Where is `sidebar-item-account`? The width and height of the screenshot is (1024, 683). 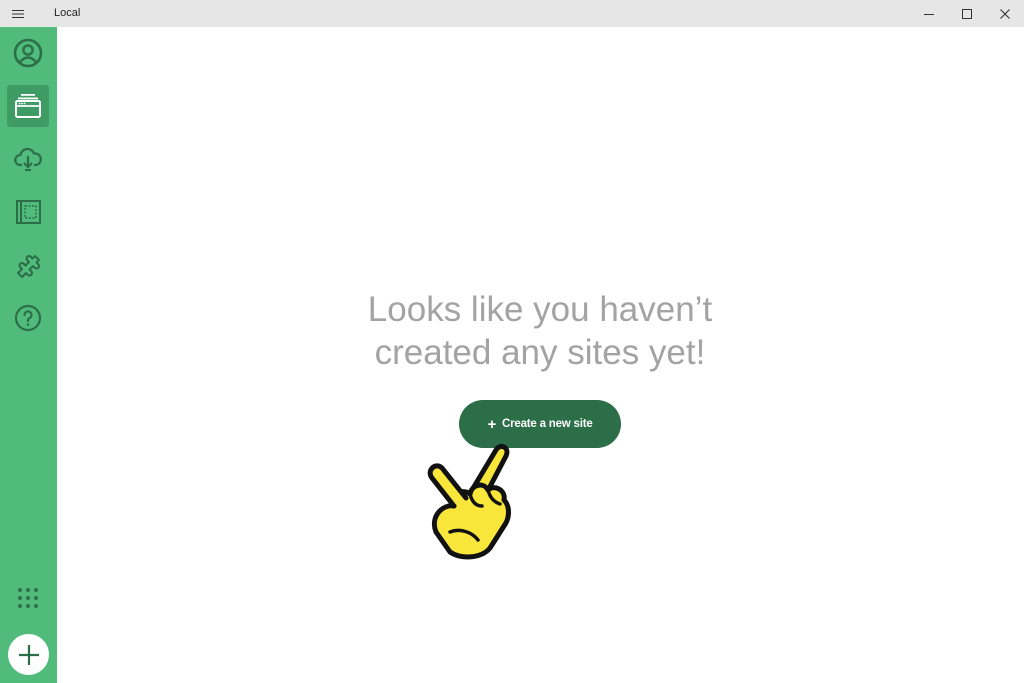 sidebar-item-account is located at coordinates (28, 53).